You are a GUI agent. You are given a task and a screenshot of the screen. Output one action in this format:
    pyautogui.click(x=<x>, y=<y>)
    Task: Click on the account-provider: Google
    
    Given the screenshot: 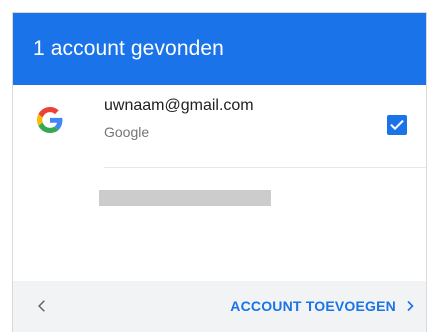 What is the action you would take?
    pyautogui.click(x=127, y=132)
    